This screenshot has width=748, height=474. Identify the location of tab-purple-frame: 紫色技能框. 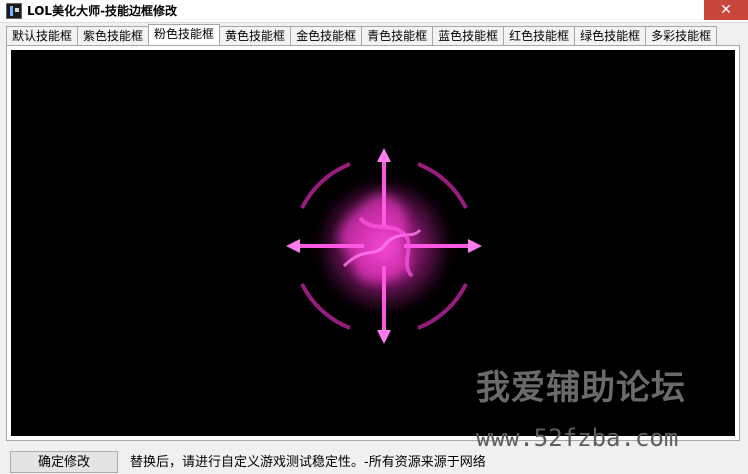
(113, 35).